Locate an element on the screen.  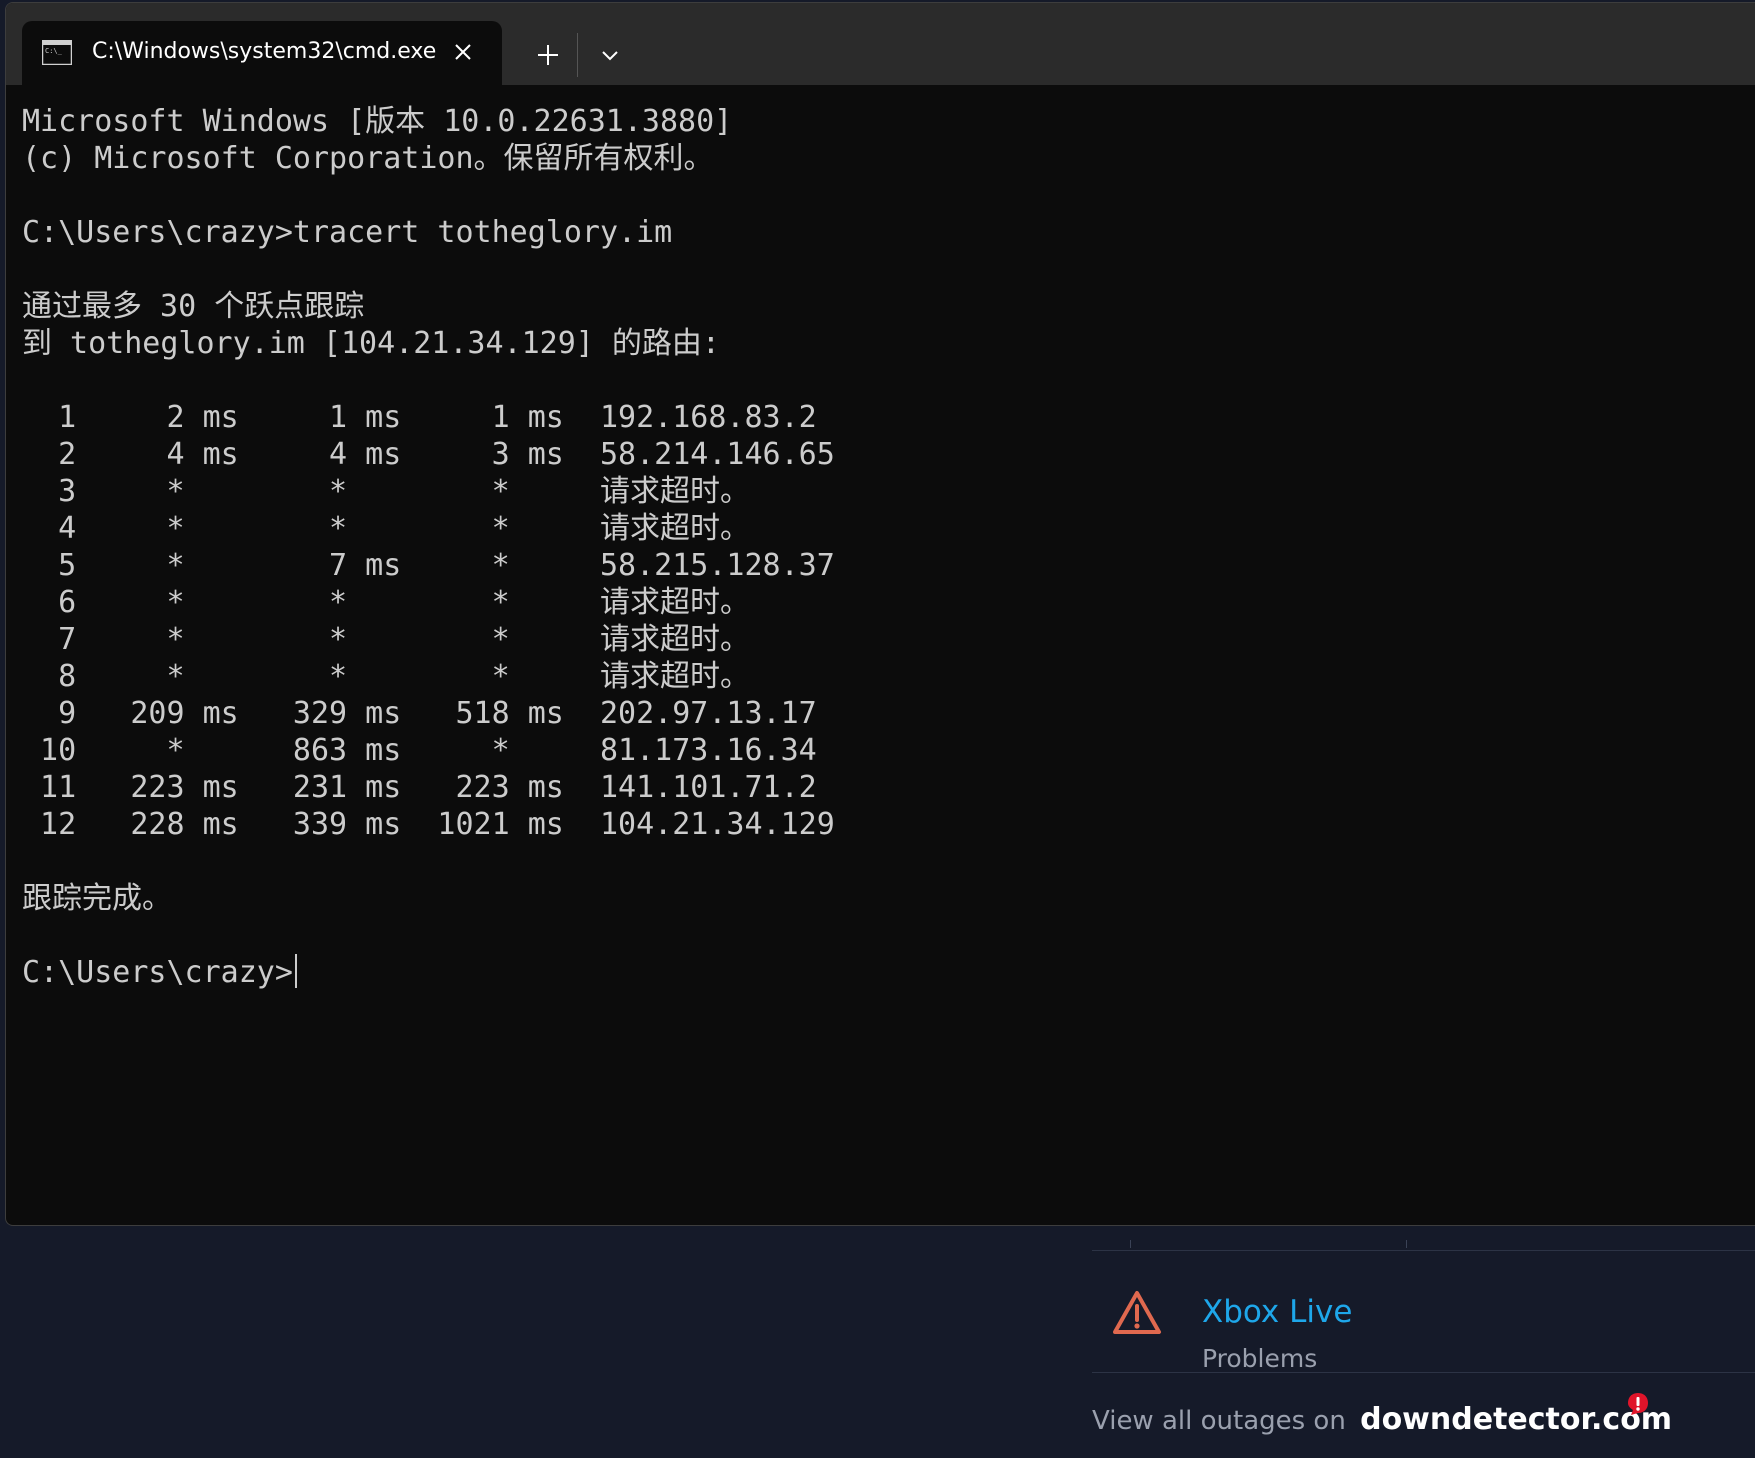
console-line: 10 * 863 ms * 81.173.16.34 is located at coordinates (419, 750).